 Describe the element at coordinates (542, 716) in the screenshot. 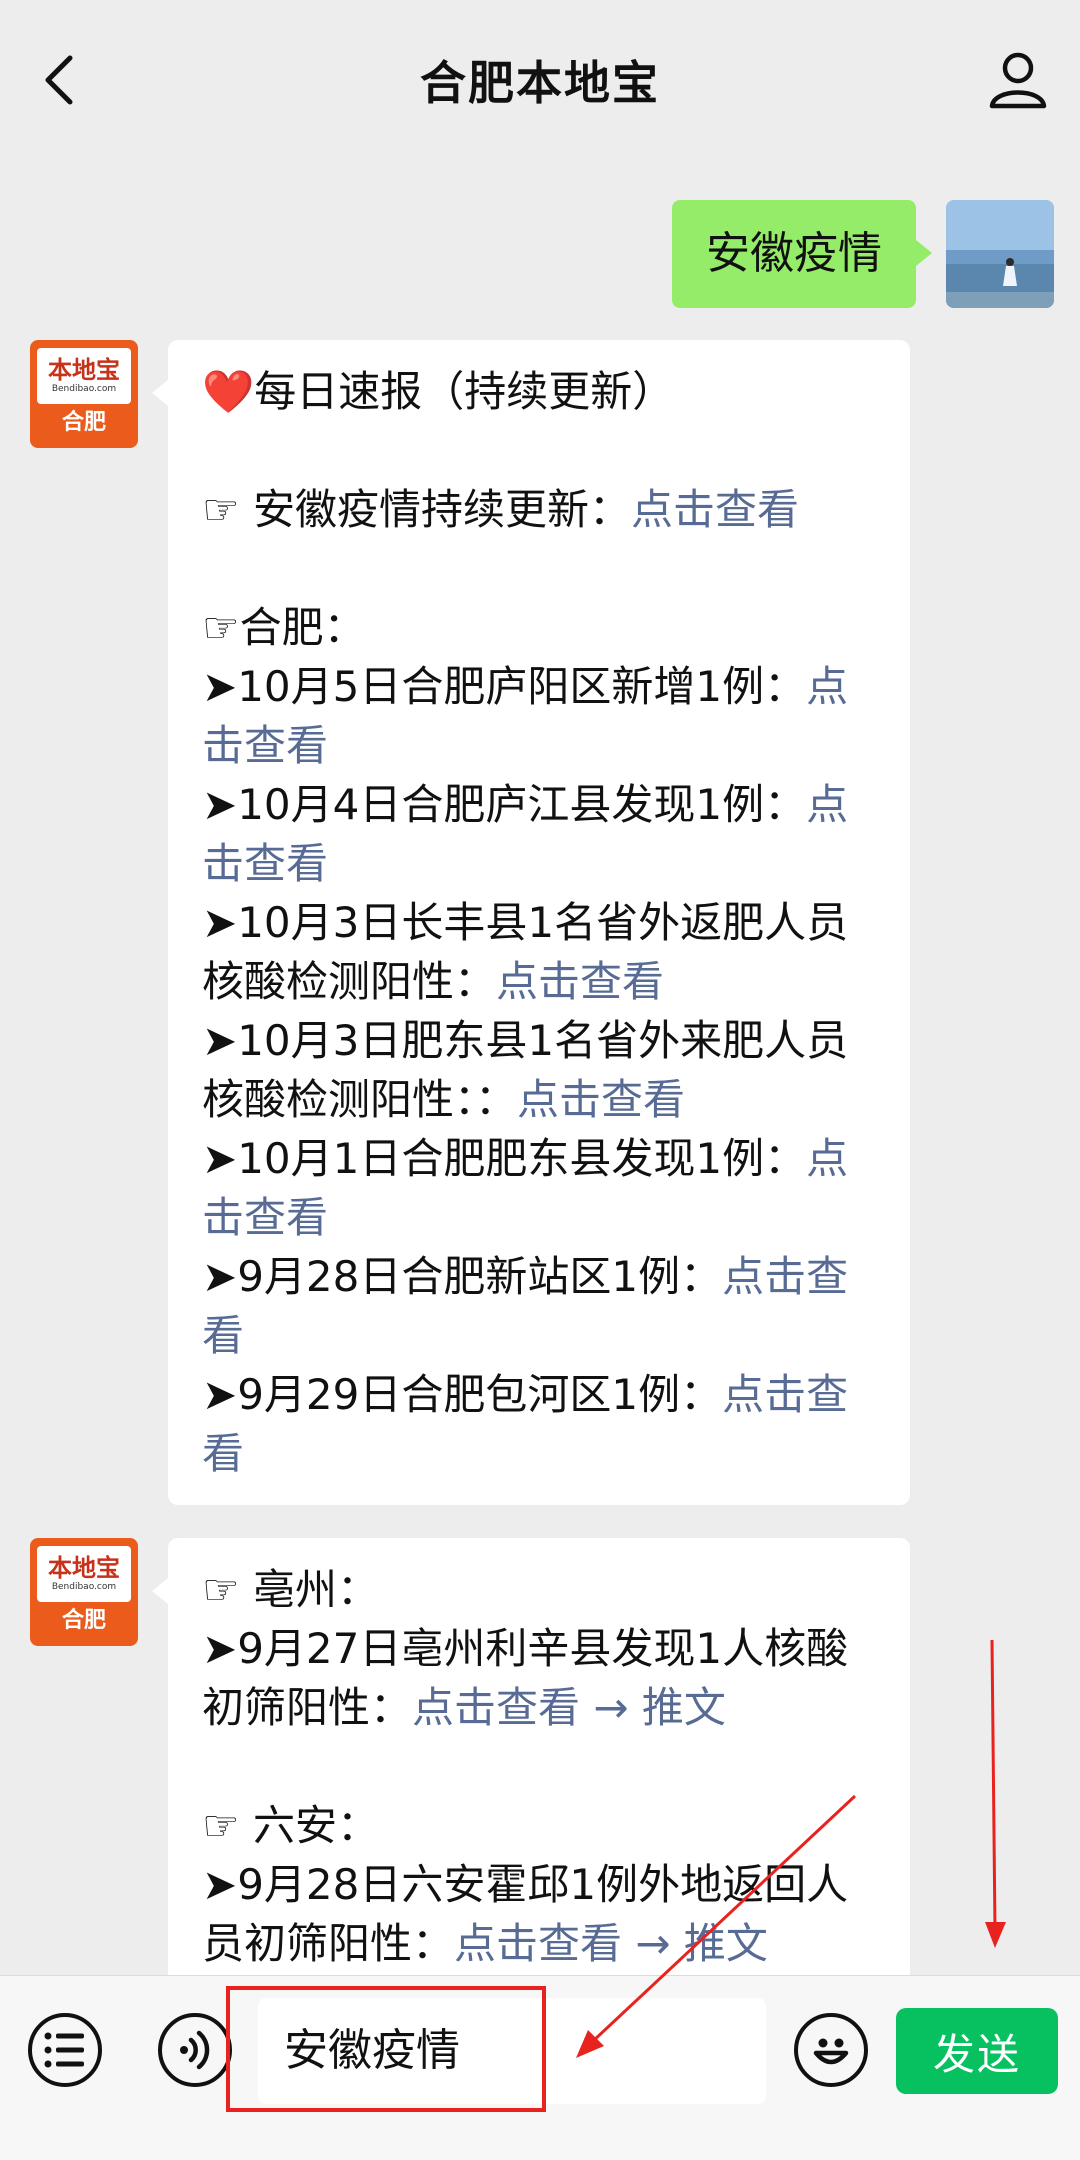

I see `message-line: ➤10月5日合肥庐阳区新增1例：点击查看` at that location.